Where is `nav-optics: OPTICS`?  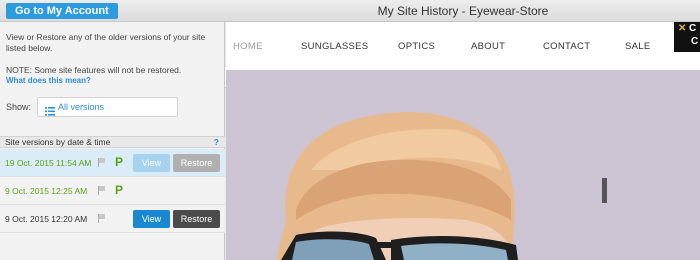 nav-optics: OPTICS is located at coordinates (416, 46).